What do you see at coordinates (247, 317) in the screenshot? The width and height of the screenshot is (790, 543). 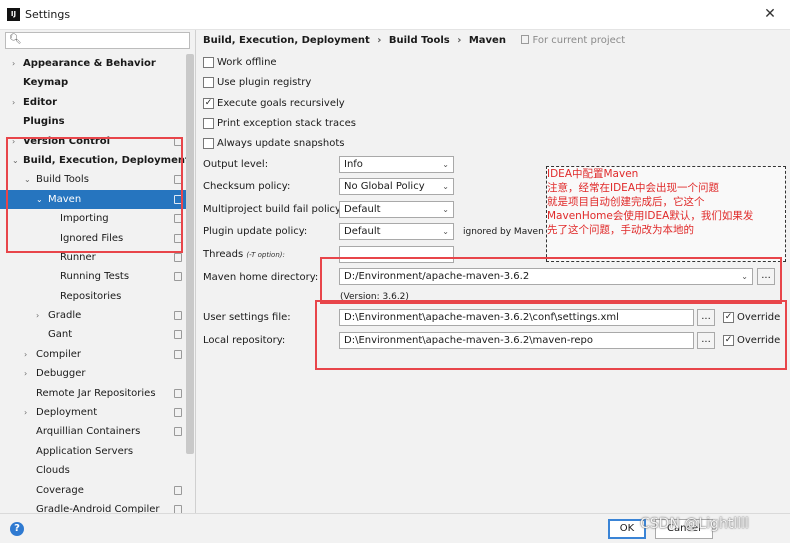 I see `user-settings-label: User settings file:` at bounding box center [247, 317].